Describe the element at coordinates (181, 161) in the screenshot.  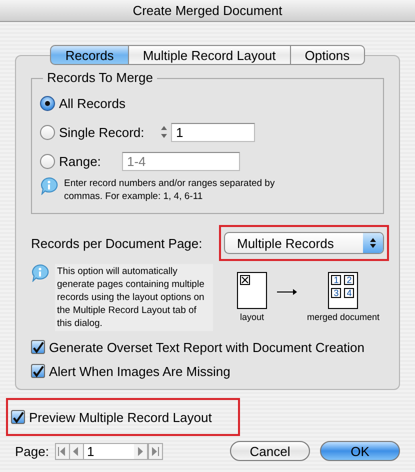
I see `range-field: 1-4` at that location.